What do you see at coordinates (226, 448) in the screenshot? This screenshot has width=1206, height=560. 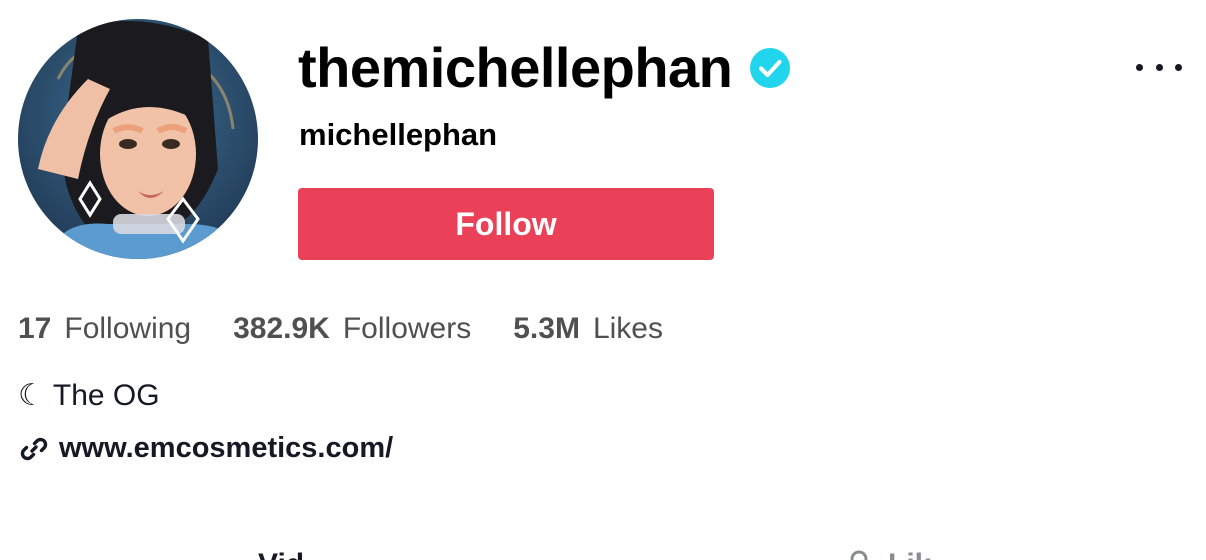 I see `link-url: www.emcosmetics.com/` at bounding box center [226, 448].